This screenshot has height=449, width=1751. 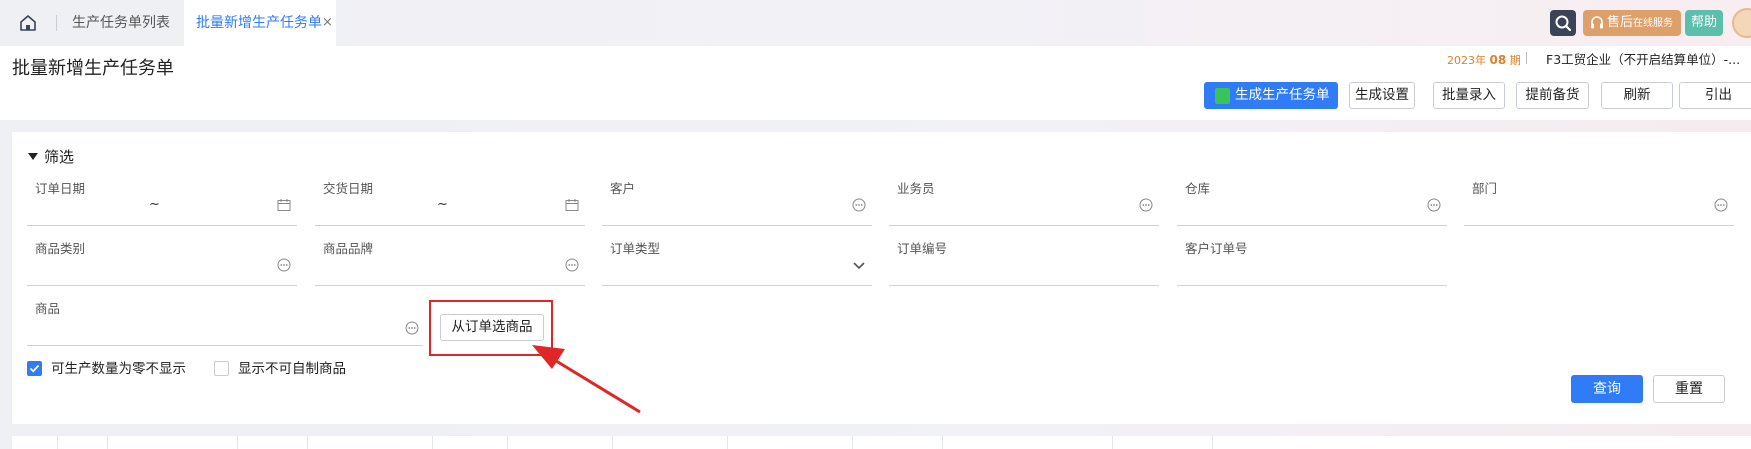 I want to click on query-button: 查询, so click(x=1607, y=389).